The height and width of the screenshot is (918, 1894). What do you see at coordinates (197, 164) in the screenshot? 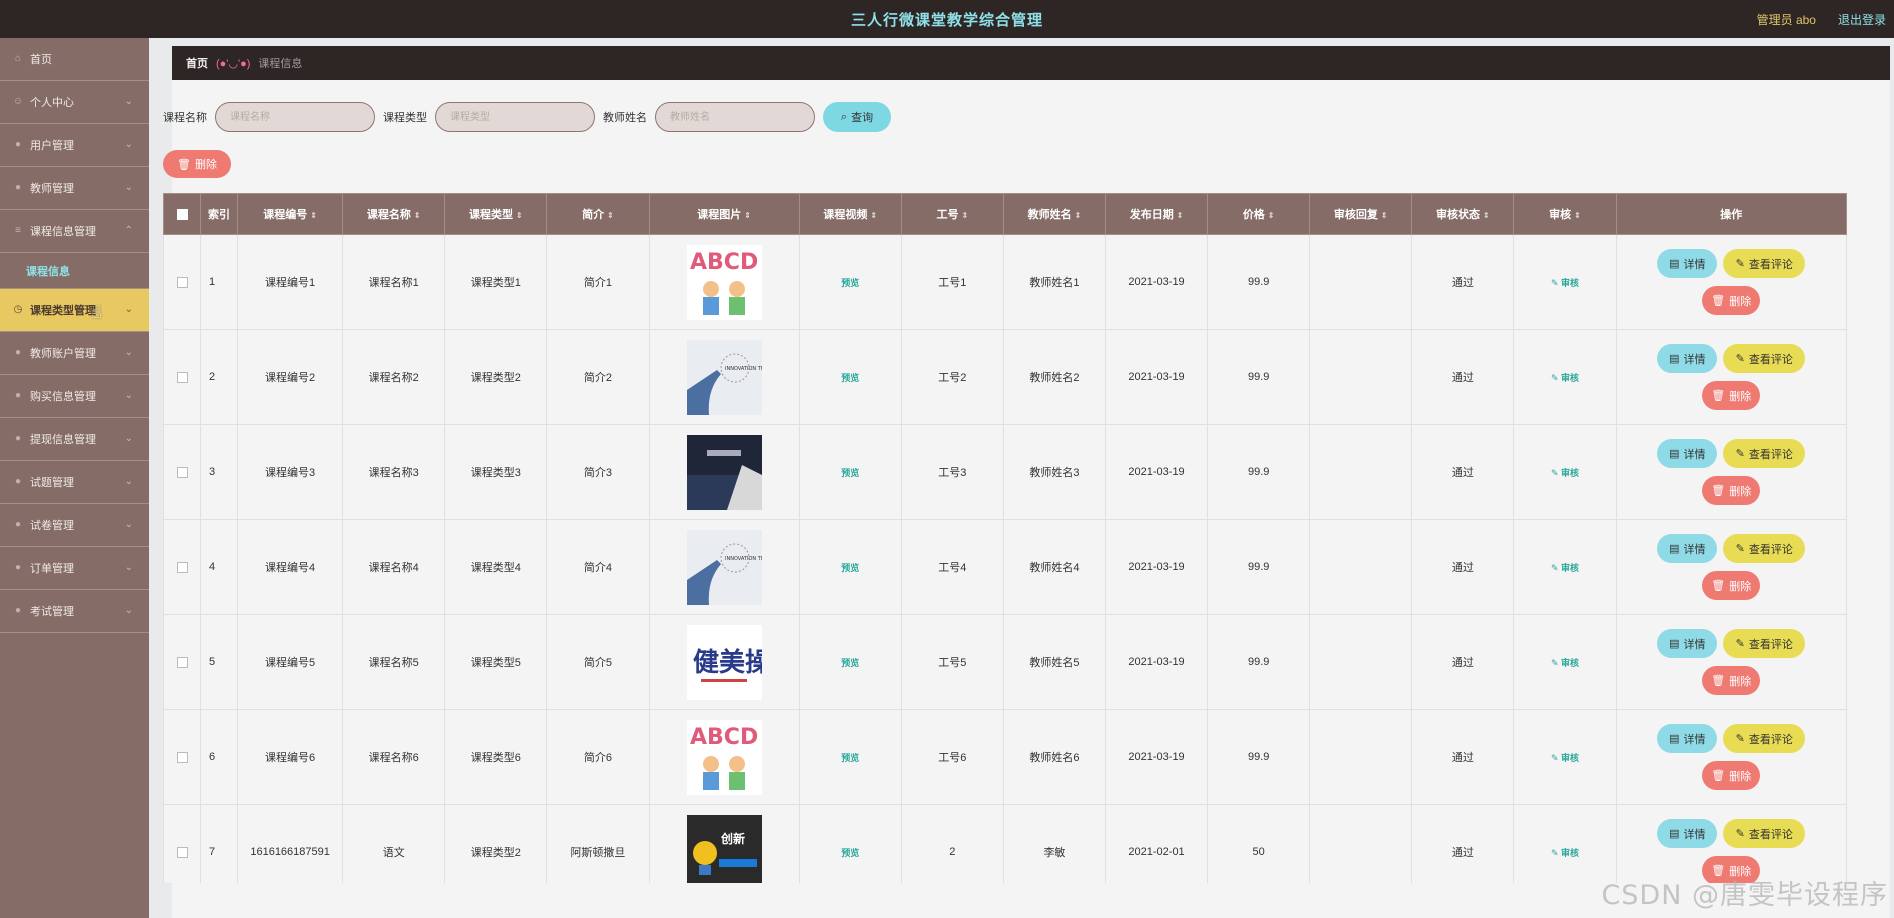
I see `batch-delete-button: 🗑 删除` at bounding box center [197, 164].